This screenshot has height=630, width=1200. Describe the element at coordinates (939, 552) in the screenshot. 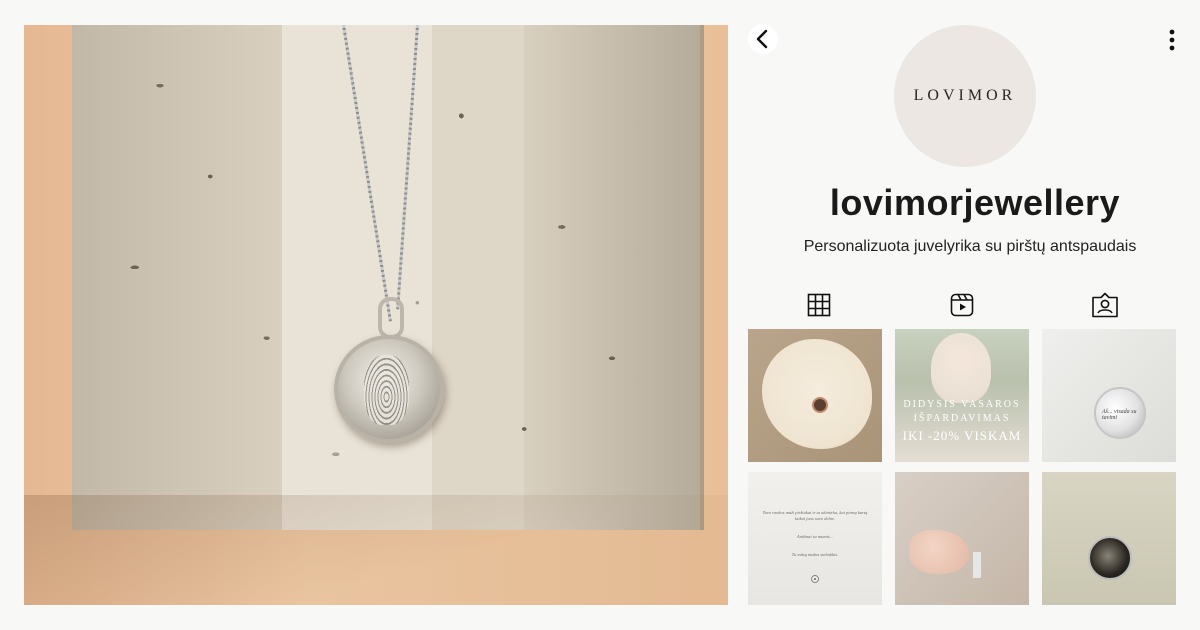

I see `baby-foot` at that location.